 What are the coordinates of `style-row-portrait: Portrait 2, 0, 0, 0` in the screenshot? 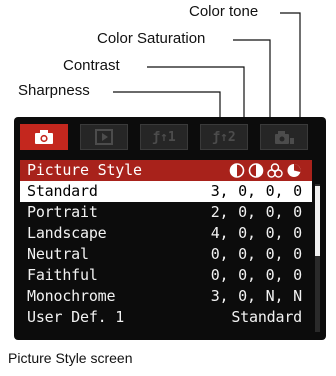 It's located at (166, 212).